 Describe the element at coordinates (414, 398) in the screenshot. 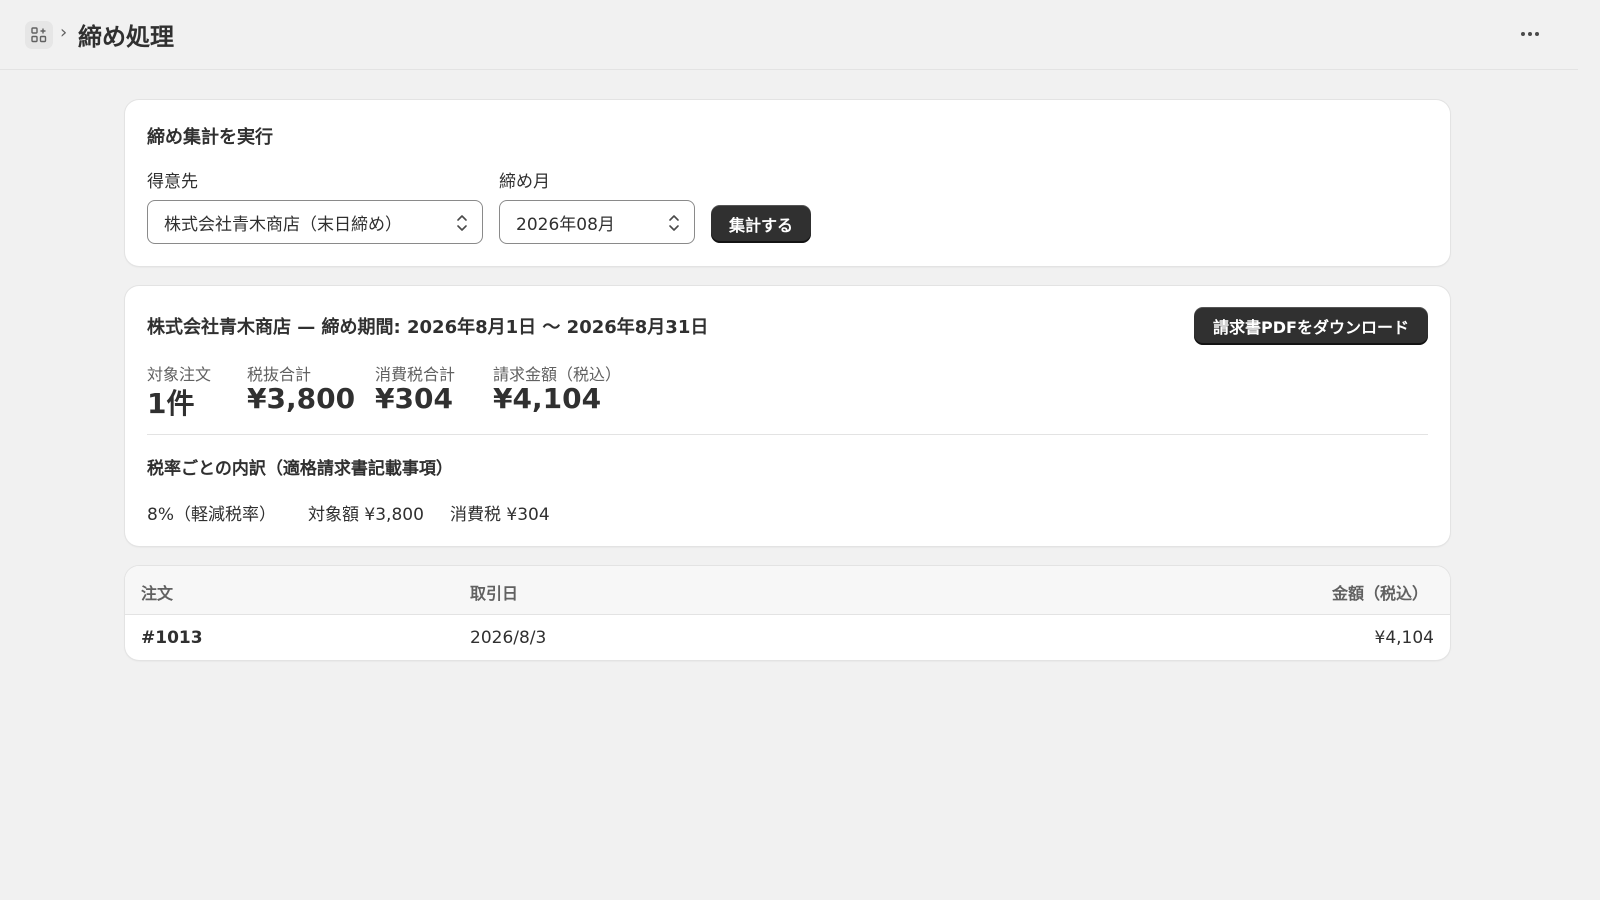

I see `stat-value-tax: ¥304` at that location.